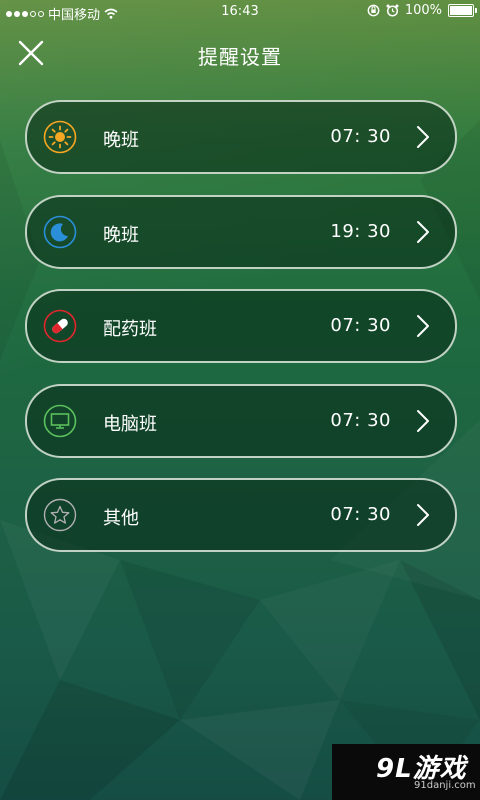 Image resolution: width=480 pixels, height=800 pixels. What do you see at coordinates (360, 231) in the screenshot?
I see `reminder-time: 19: 30` at bounding box center [360, 231].